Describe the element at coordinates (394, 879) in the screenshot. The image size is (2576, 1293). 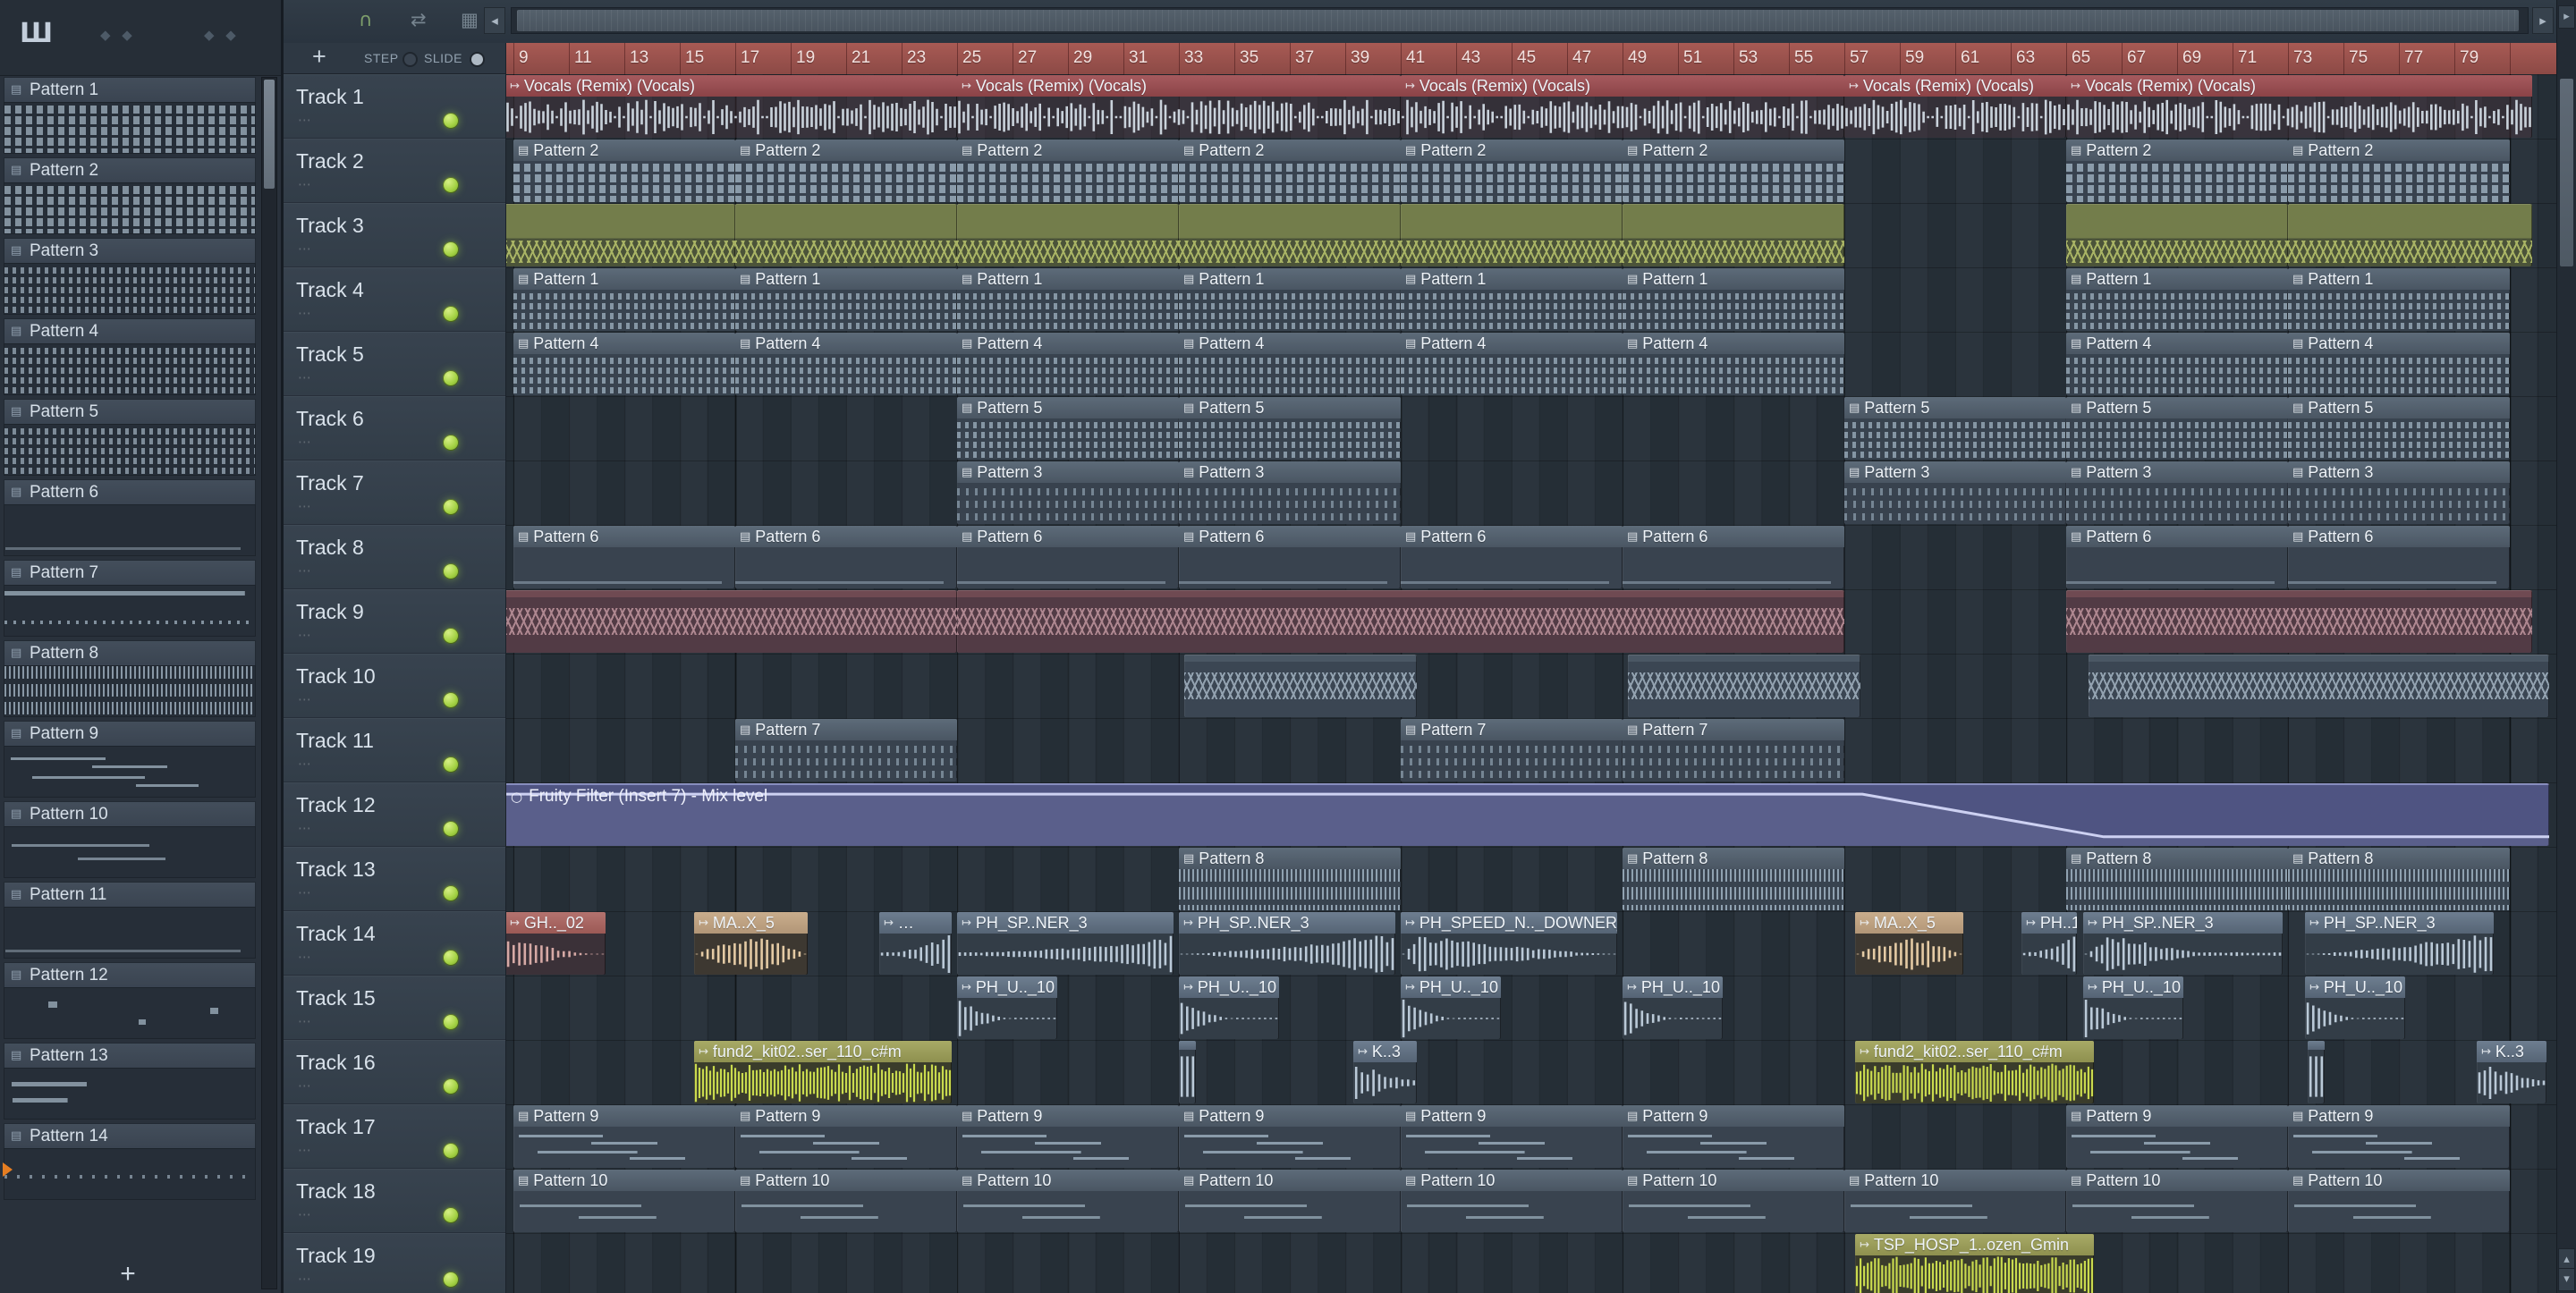
I see `track-header: Track 13 ⋯` at that location.